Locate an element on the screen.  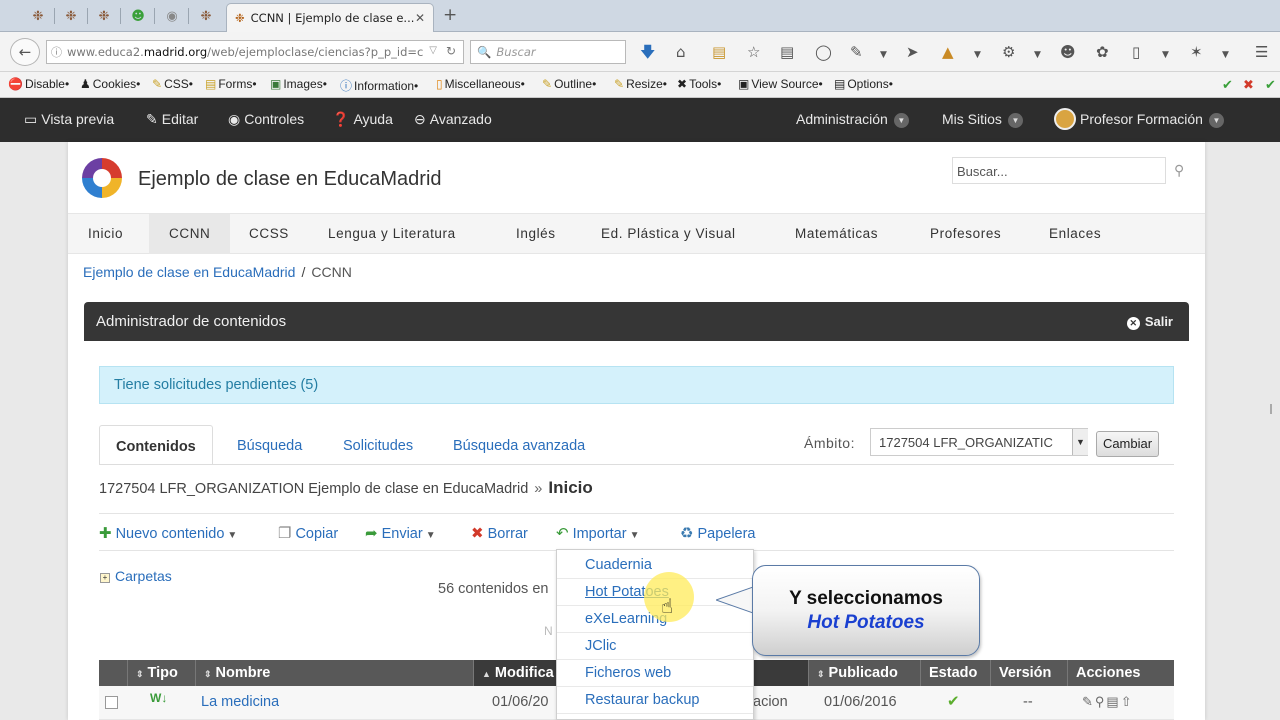
nav-item-enlaces: Enlaces is located at coordinates (1075, 234).